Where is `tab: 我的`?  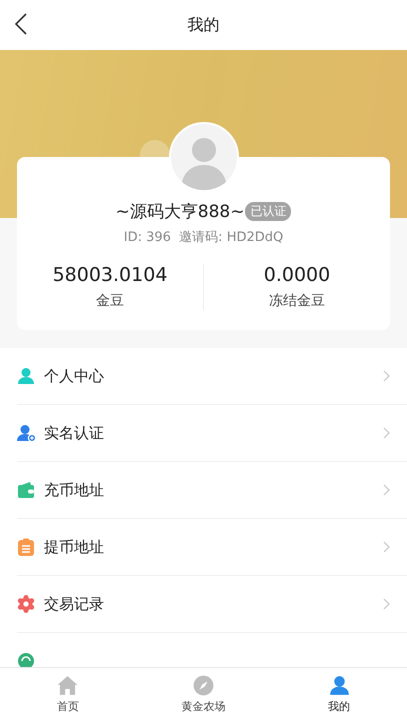
tab: 我的 is located at coordinates (339, 694).